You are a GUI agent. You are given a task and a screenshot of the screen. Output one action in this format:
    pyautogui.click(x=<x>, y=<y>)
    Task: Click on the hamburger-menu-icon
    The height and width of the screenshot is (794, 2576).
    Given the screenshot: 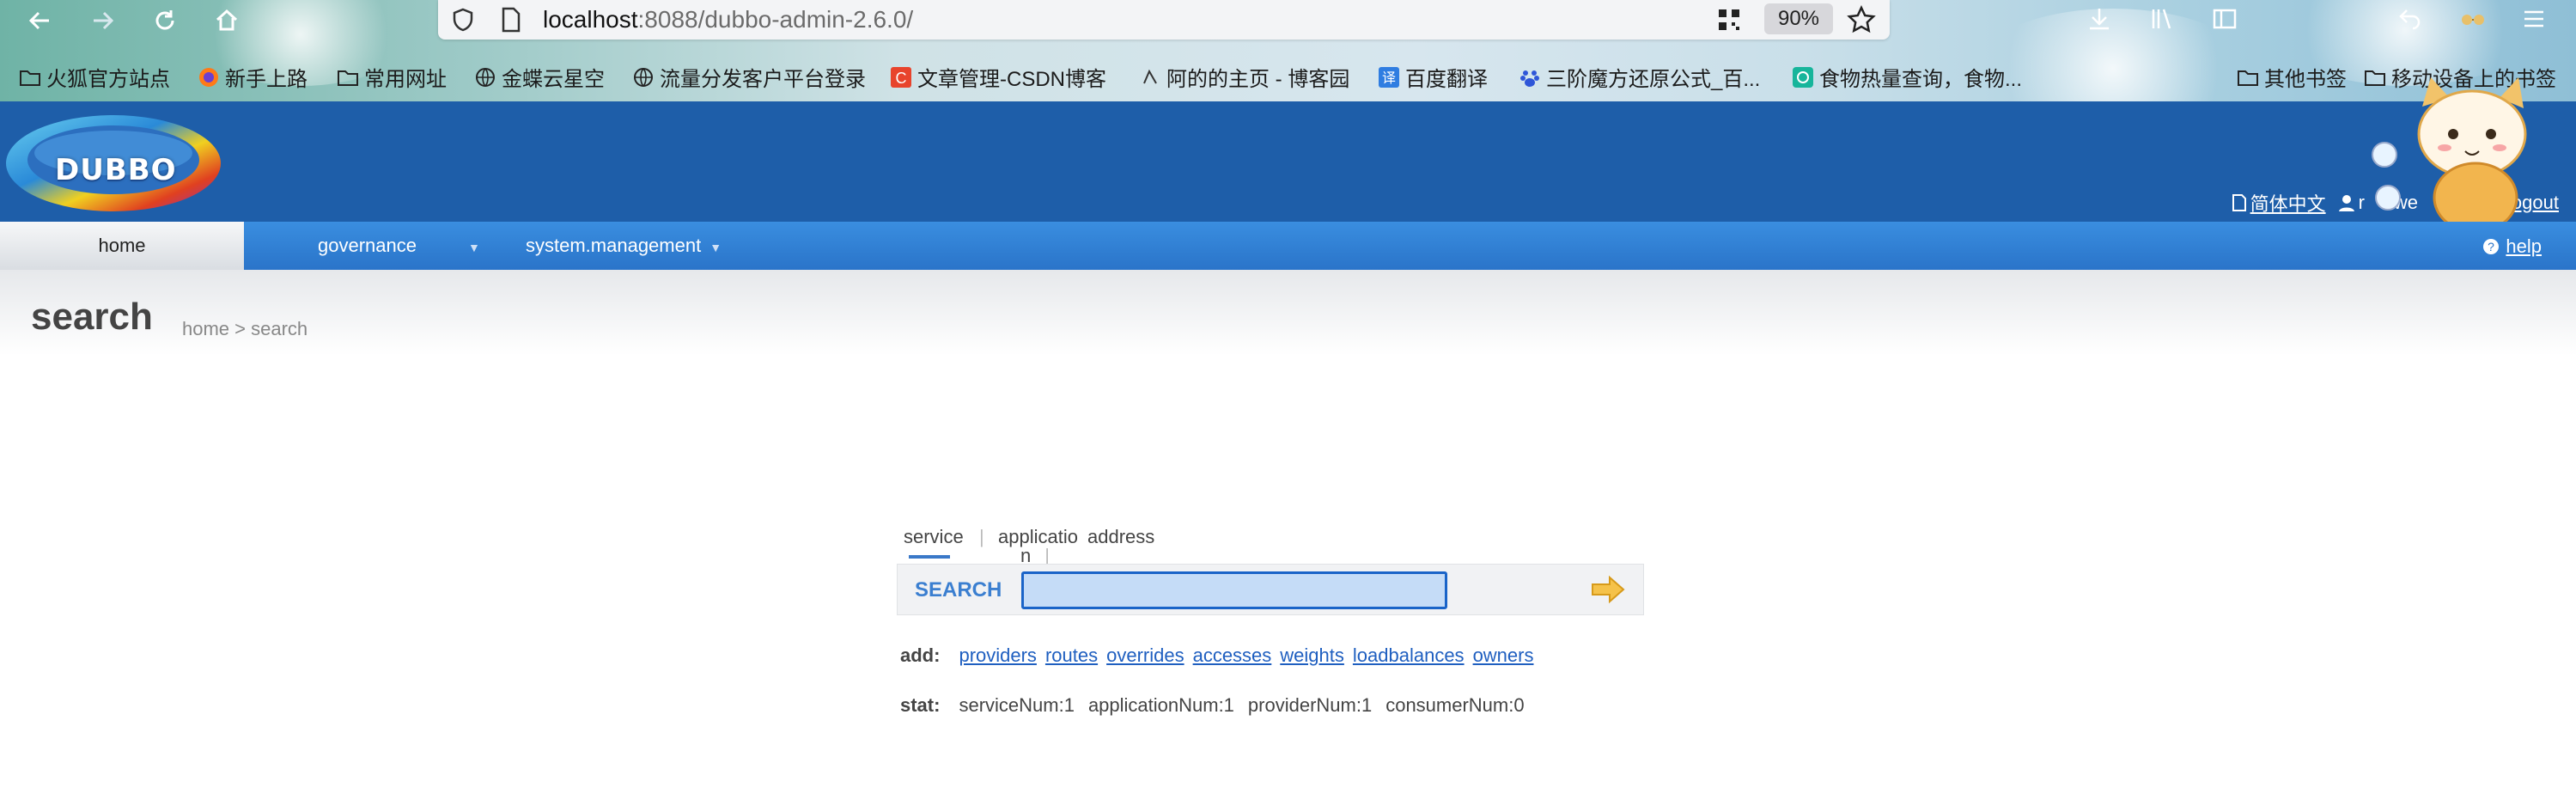 What is the action you would take?
    pyautogui.click(x=2534, y=19)
    